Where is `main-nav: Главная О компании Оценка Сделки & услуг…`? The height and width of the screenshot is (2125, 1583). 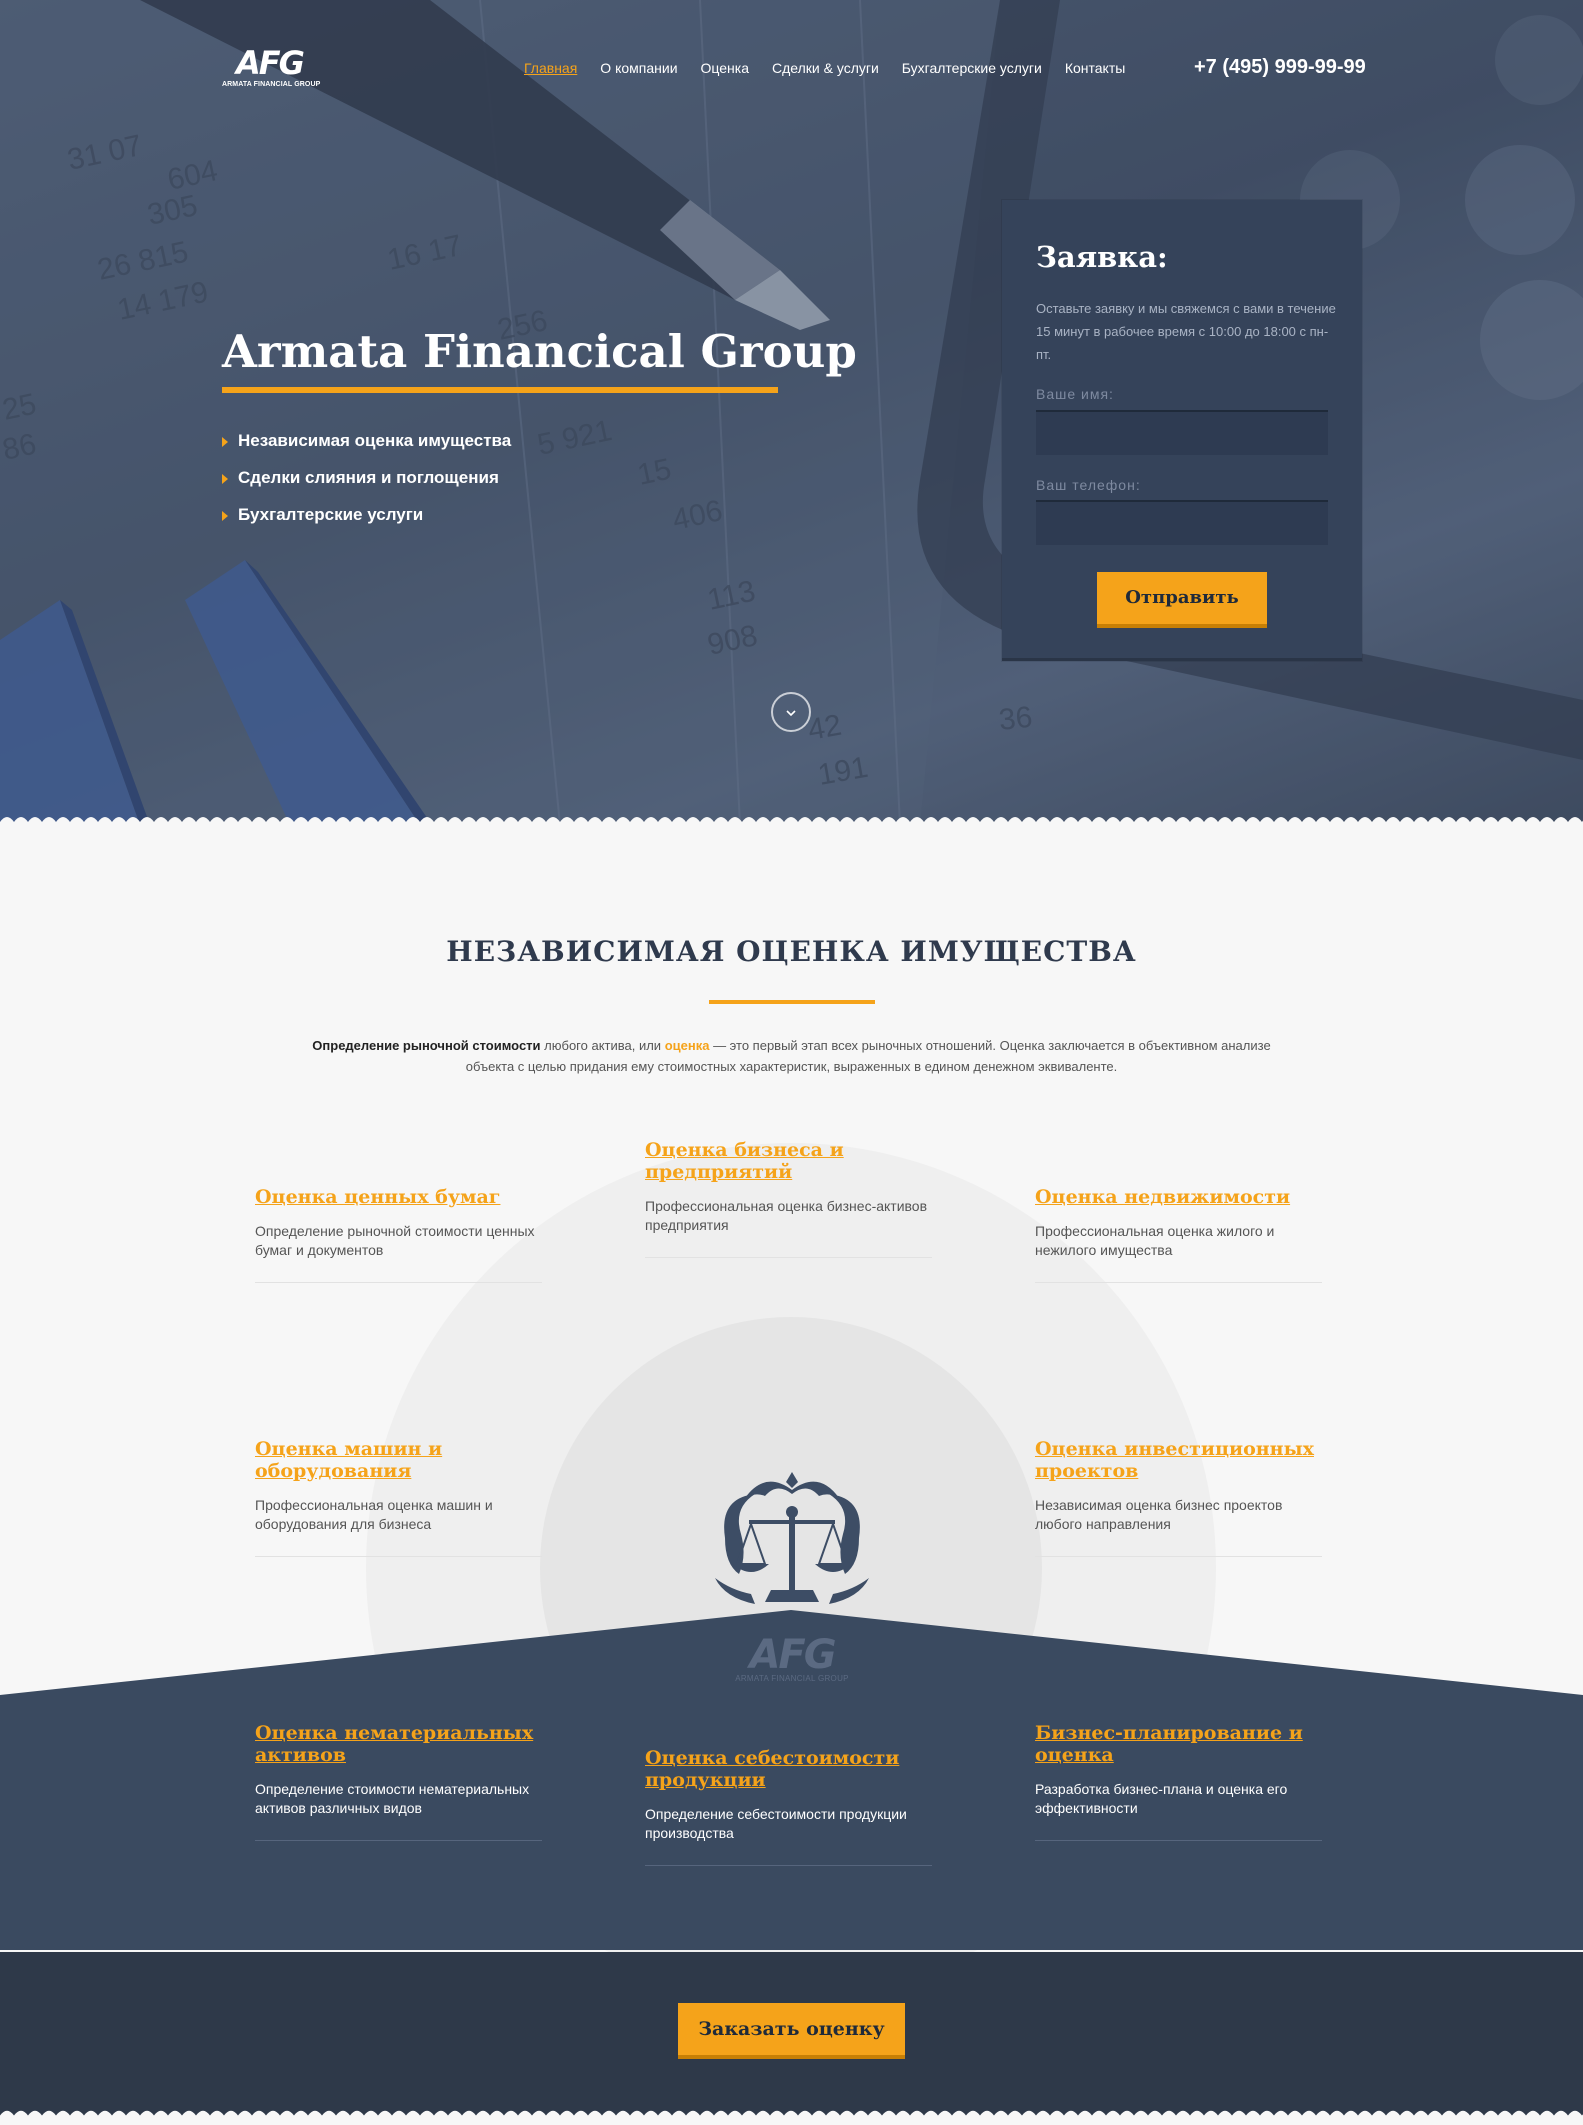
main-nav: Главная О компании Оценка Сделки & услуг… is located at coordinates (836, 68).